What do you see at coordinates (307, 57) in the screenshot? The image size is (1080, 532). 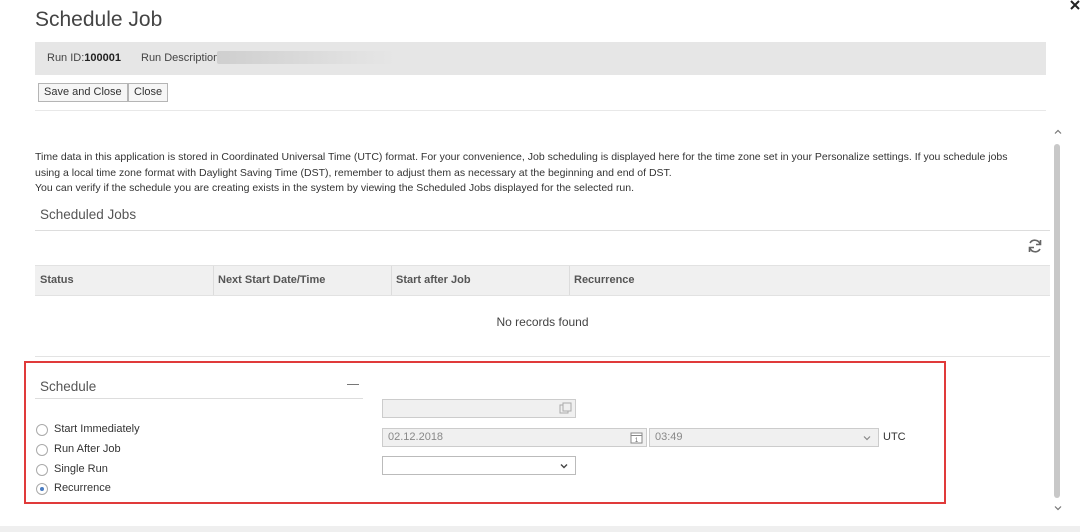 I see `run-description-value` at bounding box center [307, 57].